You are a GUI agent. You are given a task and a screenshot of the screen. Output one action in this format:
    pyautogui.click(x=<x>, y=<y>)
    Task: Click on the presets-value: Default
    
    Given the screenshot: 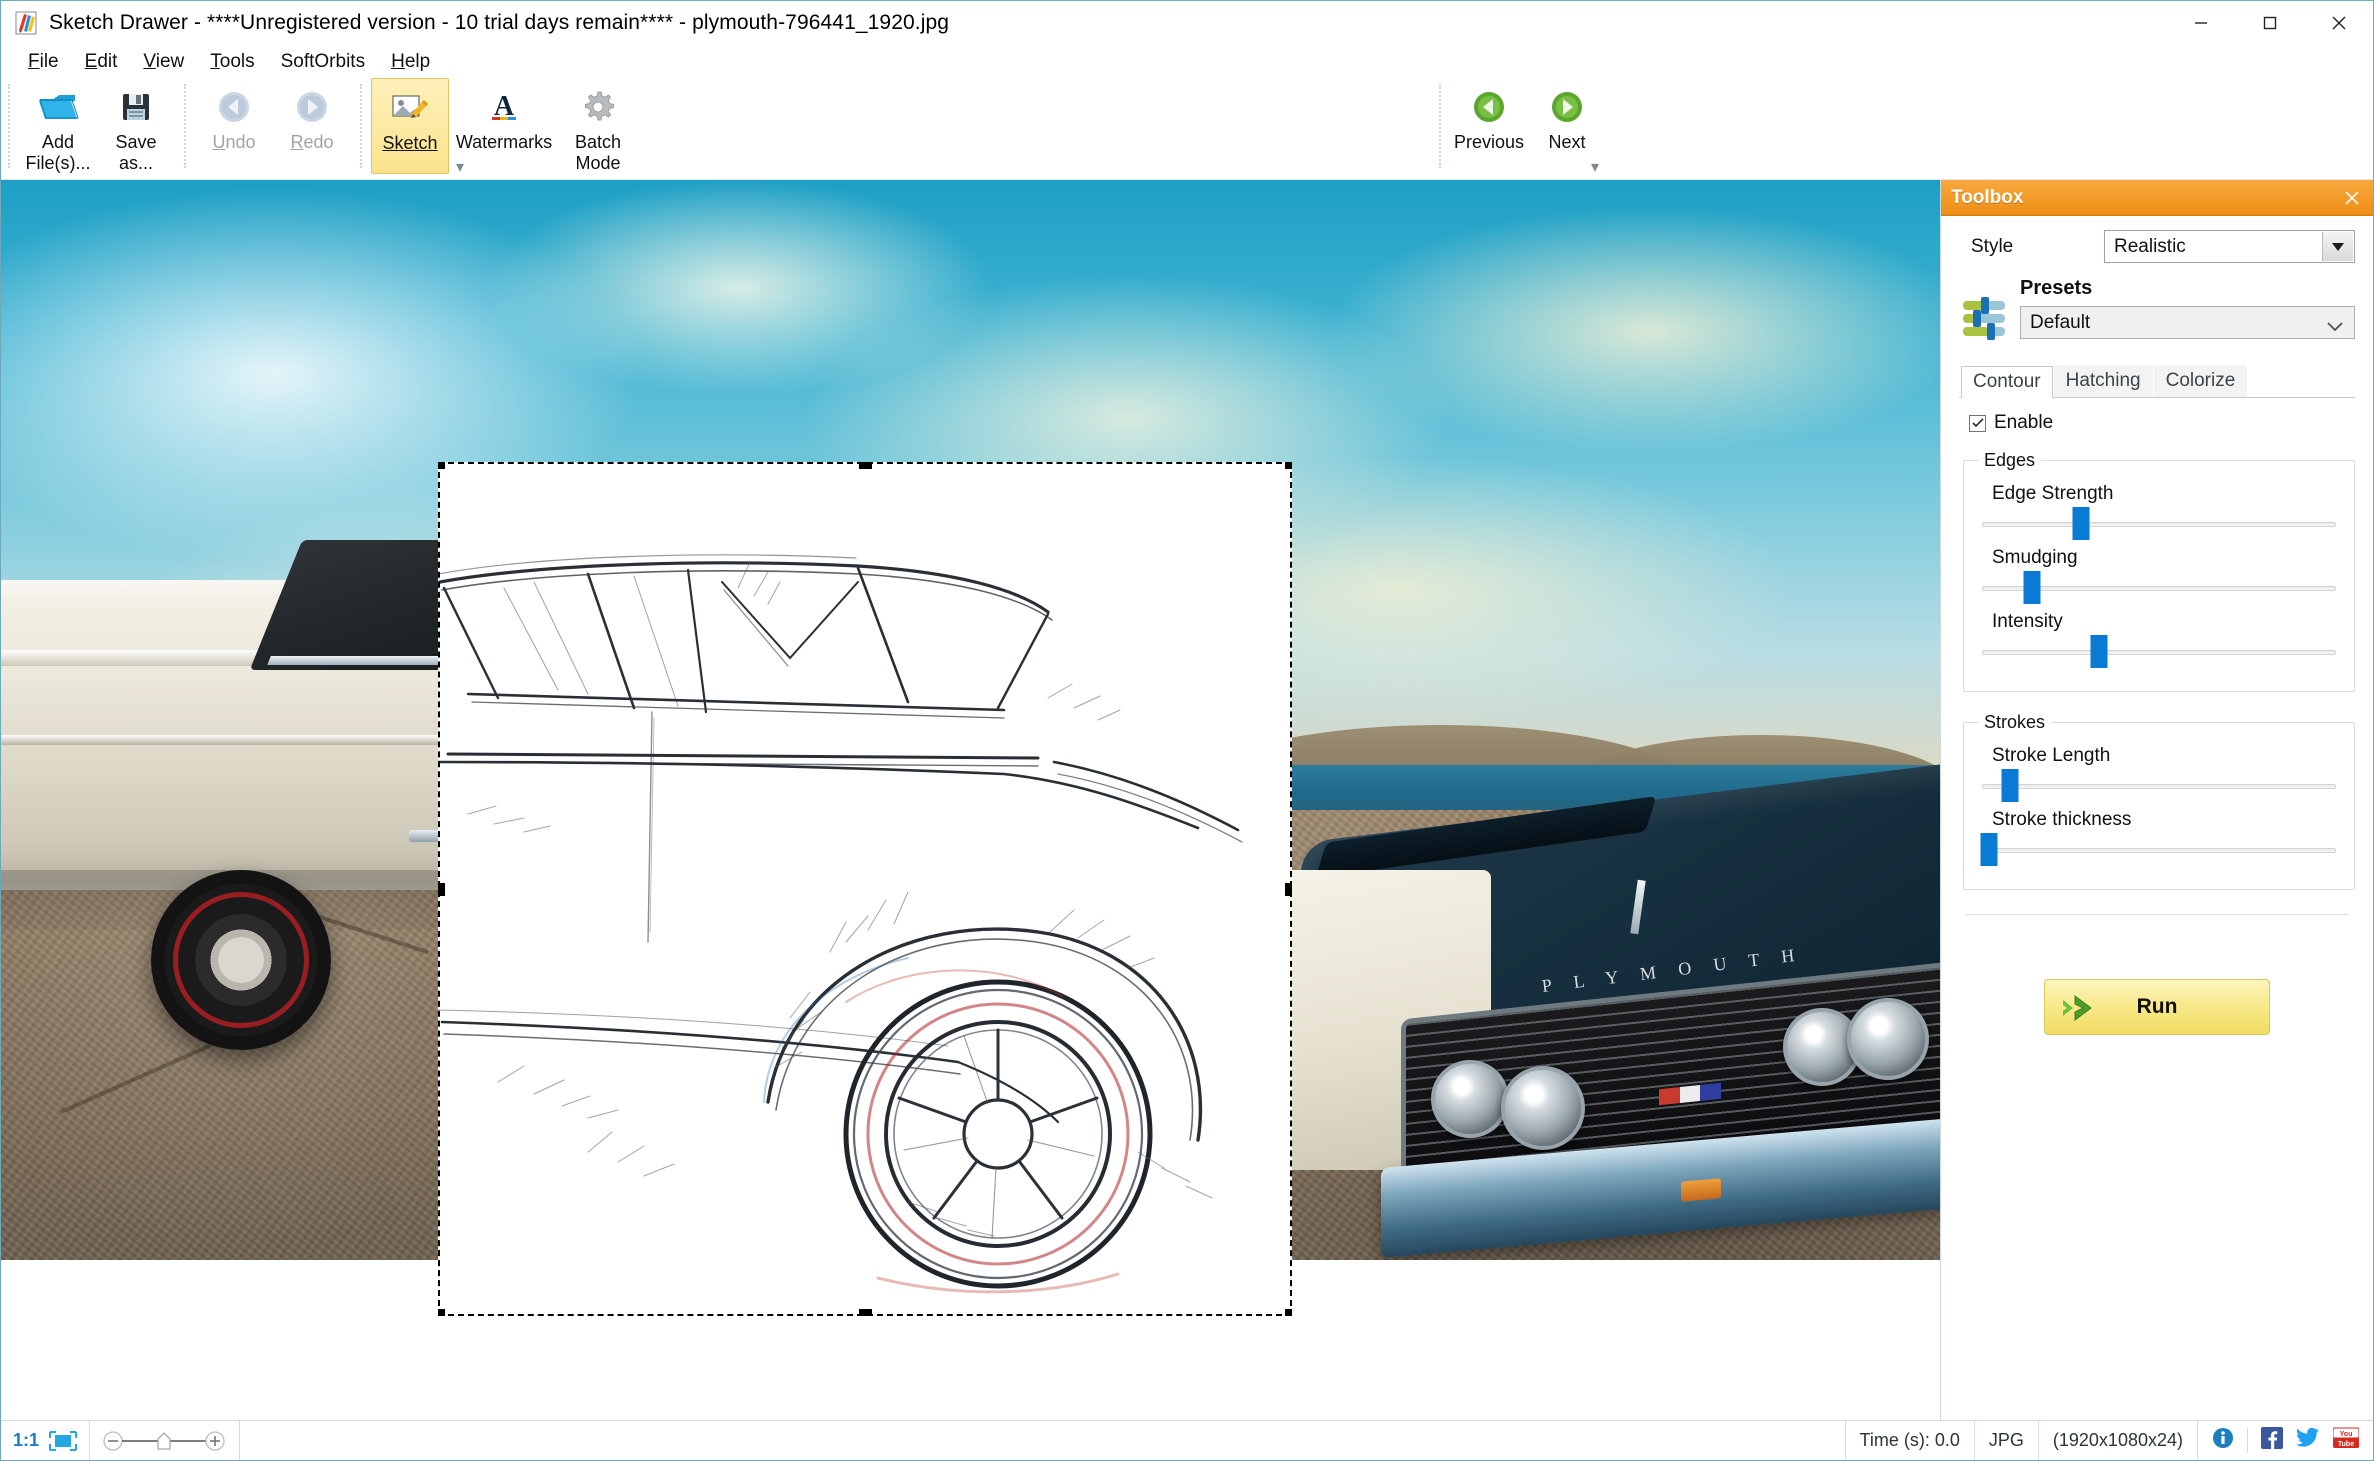 What is the action you would take?
    pyautogui.click(x=2060, y=322)
    